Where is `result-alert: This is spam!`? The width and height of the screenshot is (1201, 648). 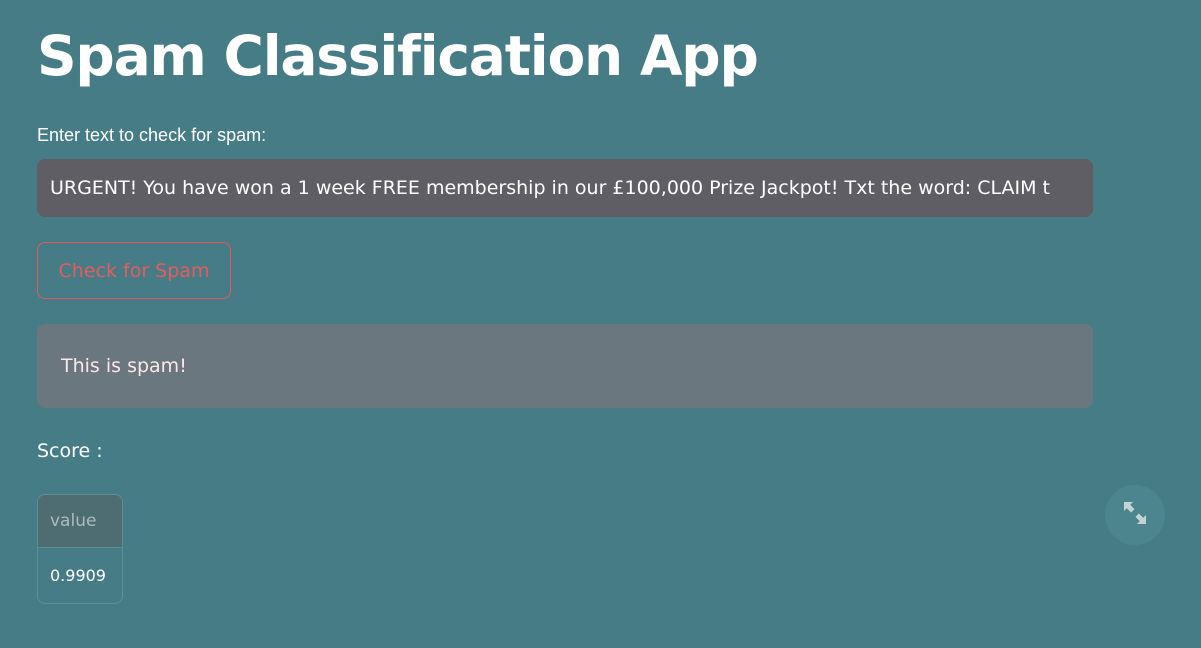 result-alert: This is spam! is located at coordinates (565, 366).